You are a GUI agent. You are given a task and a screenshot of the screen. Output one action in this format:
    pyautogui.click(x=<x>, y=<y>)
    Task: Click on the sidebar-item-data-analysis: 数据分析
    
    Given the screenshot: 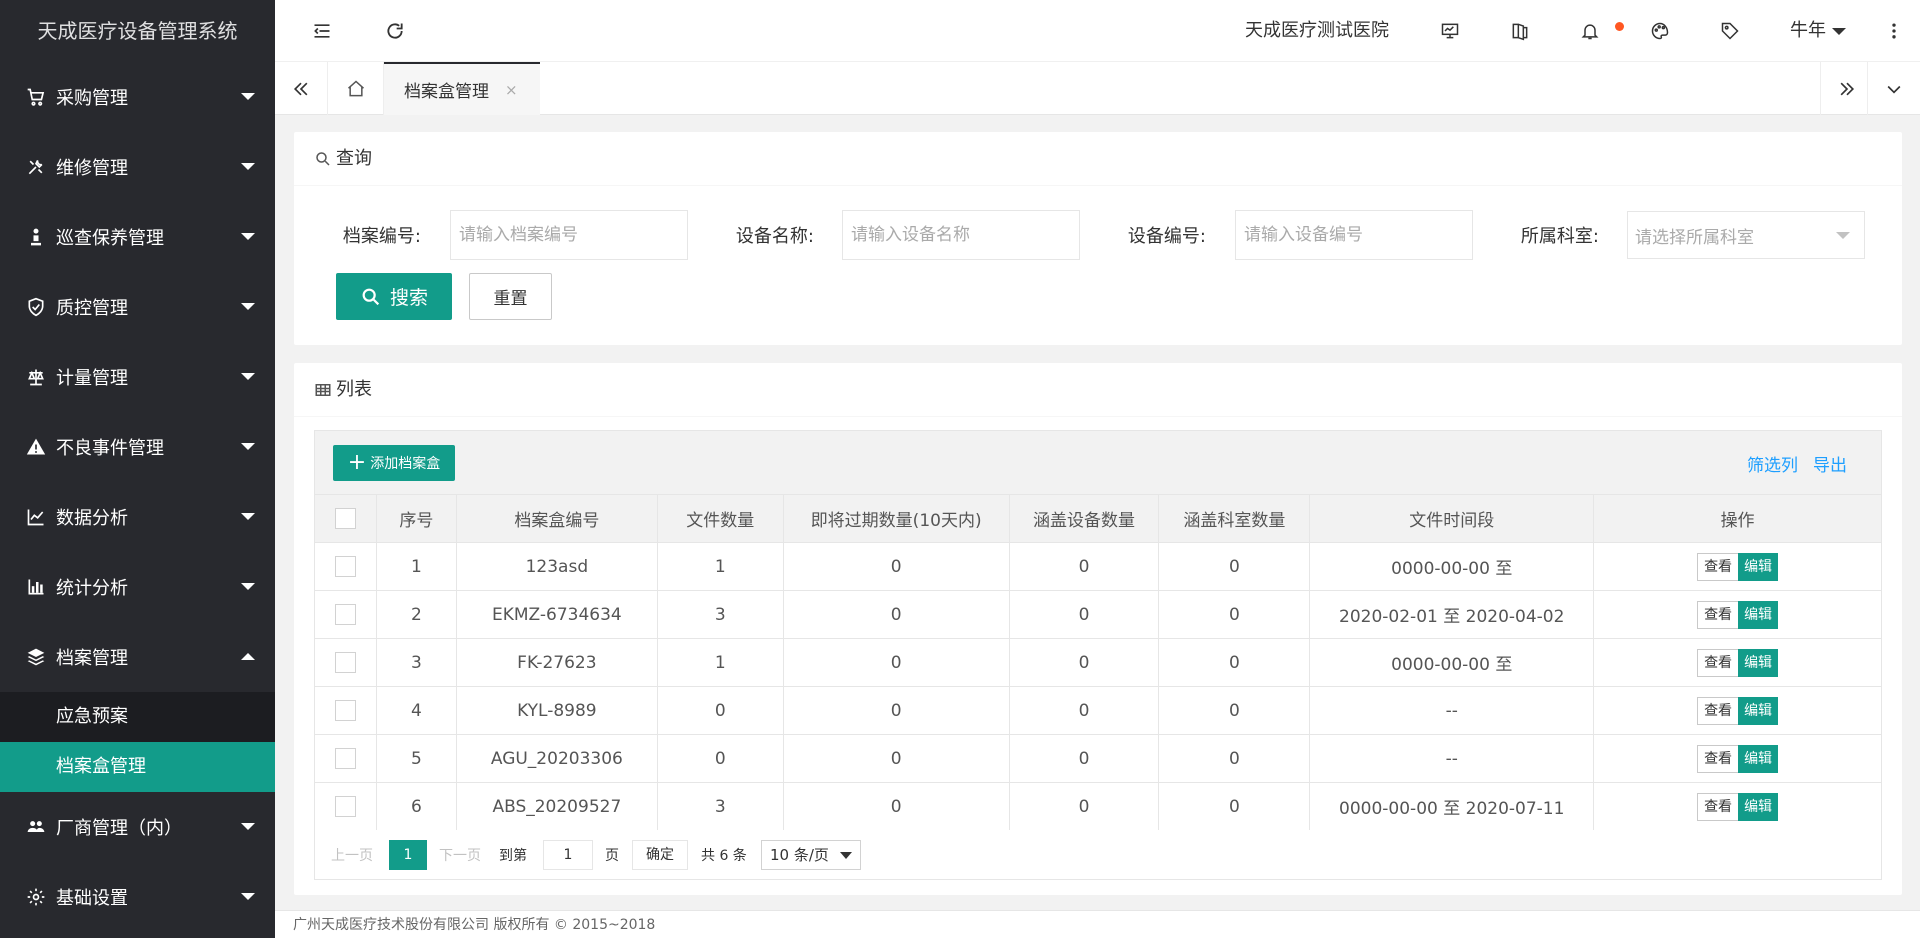 What is the action you would take?
    pyautogui.click(x=137, y=517)
    